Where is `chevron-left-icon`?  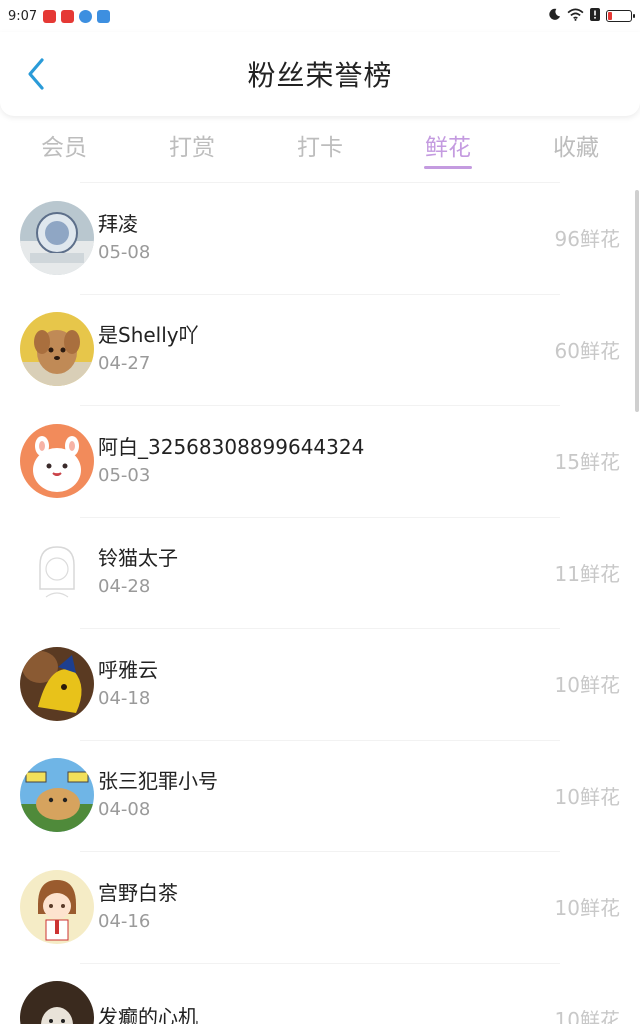
chevron-left-icon is located at coordinates (36, 74).